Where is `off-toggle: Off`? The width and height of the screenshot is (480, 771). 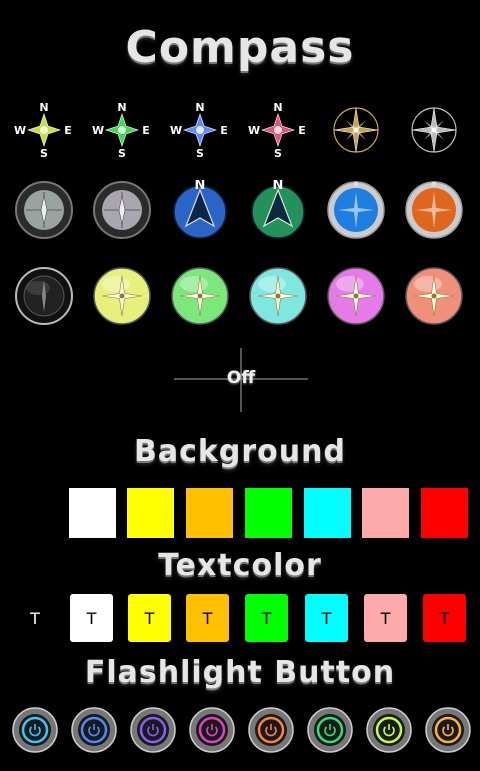
off-toggle: Off is located at coordinates (241, 380).